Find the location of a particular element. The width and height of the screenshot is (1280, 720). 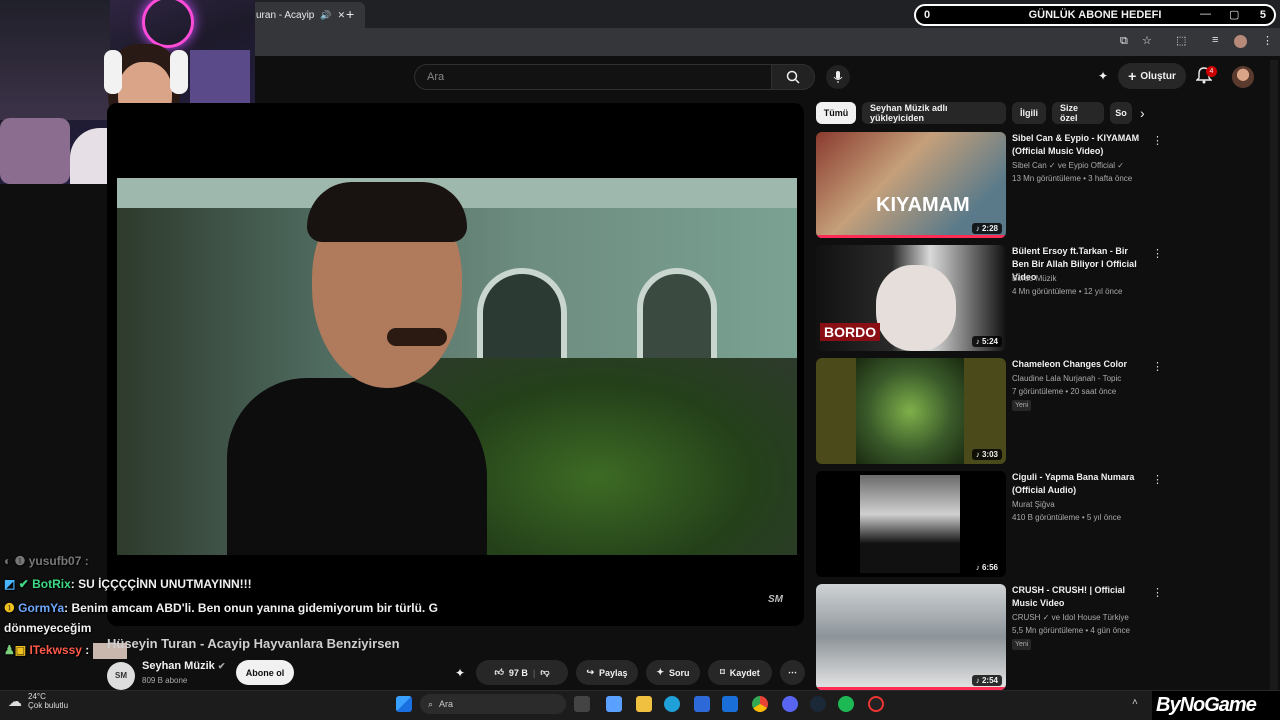

discord-icon is located at coordinates (790, 704).